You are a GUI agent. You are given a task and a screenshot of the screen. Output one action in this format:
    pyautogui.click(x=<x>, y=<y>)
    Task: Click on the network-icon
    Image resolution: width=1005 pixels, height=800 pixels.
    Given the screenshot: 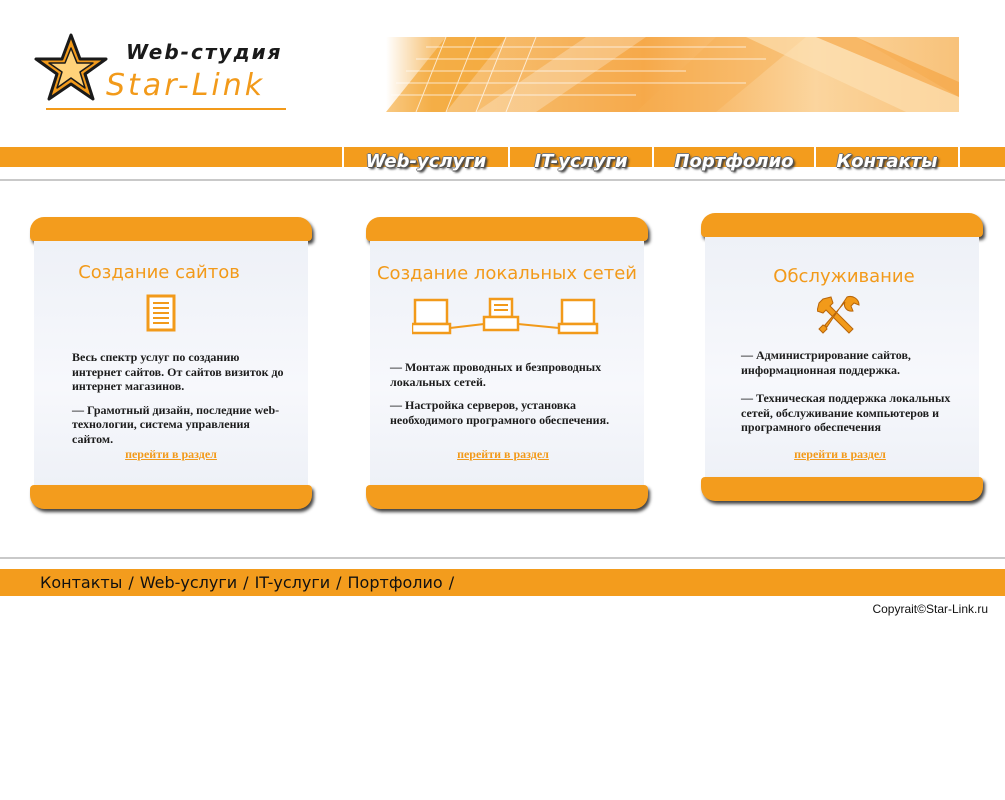 What is the action you would take?
    pyautogui.click(x=505, y=316)
    